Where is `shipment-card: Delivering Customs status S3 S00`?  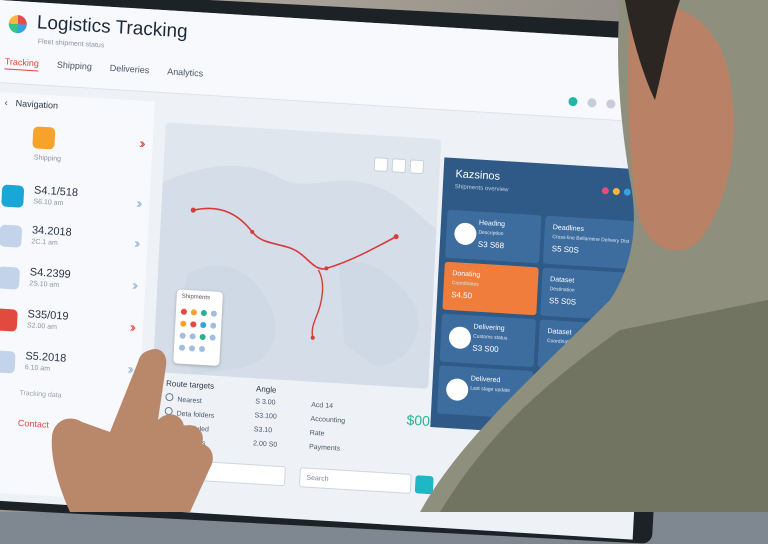 shipment-card: Delivering Customs status S3 S00 is located at coordinates (488, 340).